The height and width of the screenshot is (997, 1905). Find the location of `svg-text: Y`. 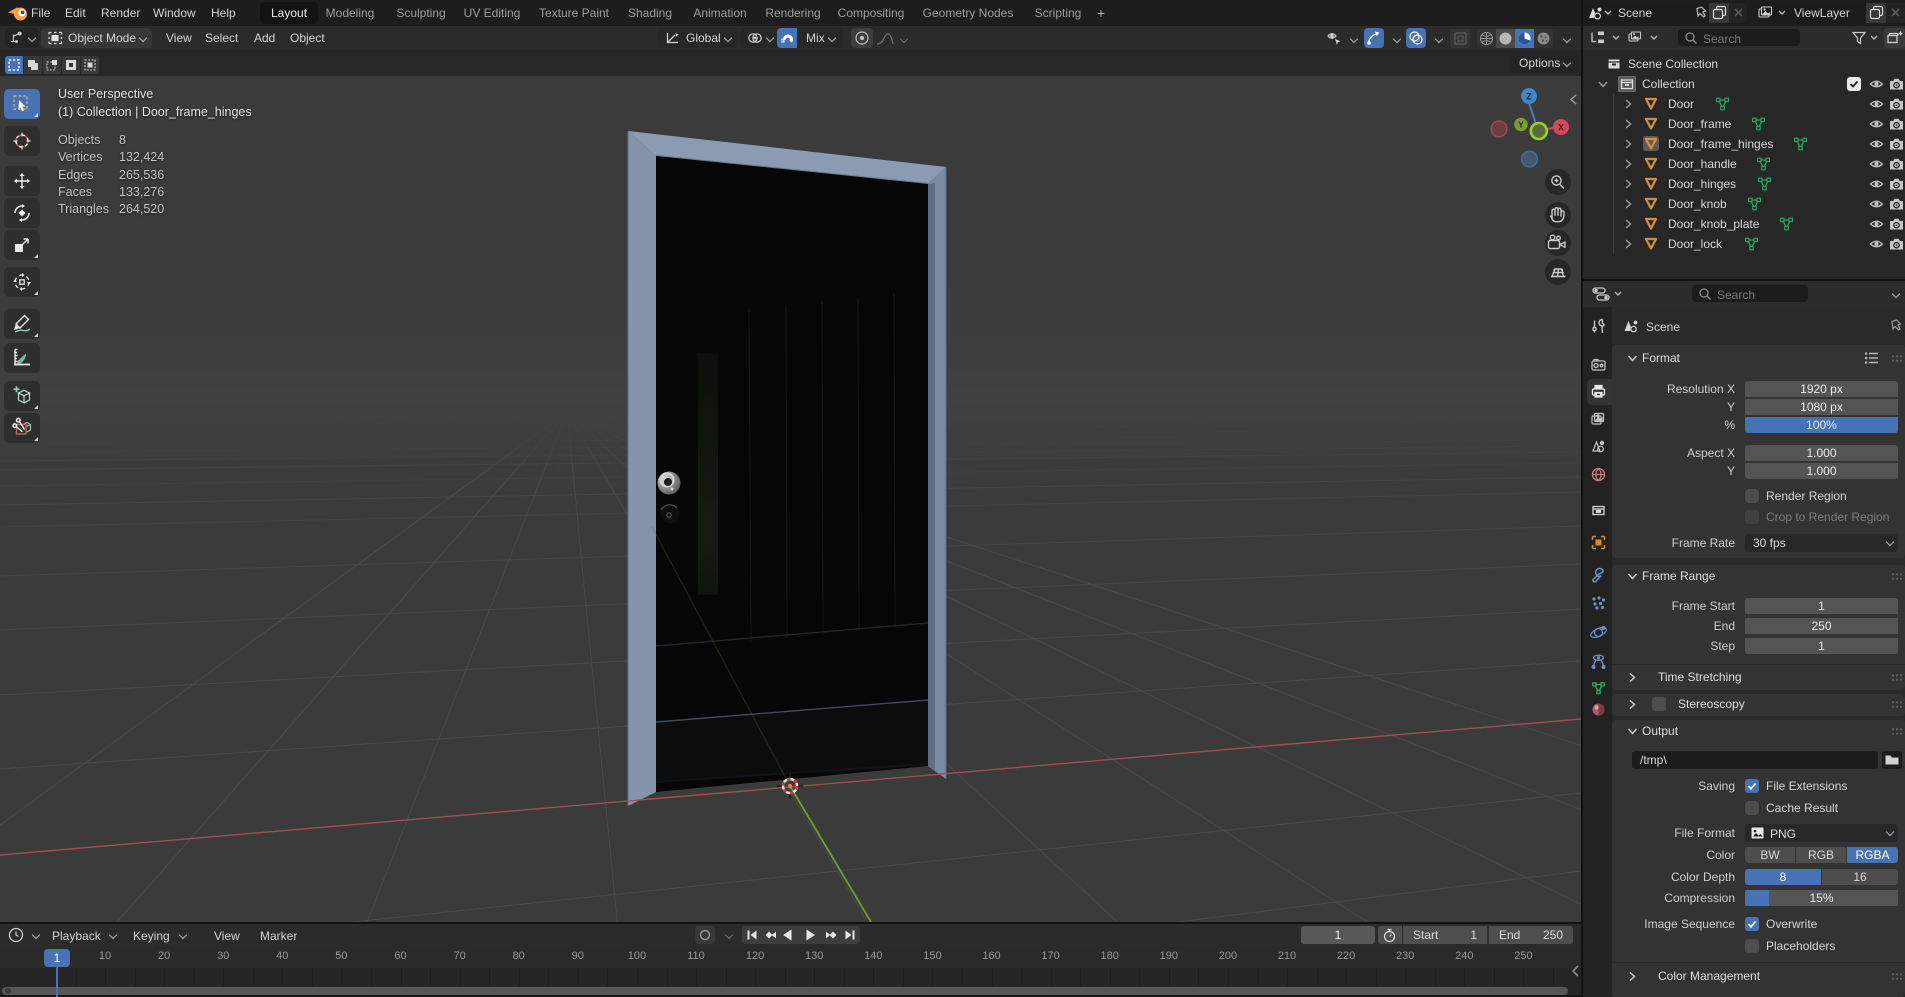

svg-text: Y is located at coordinates (1521, 125).